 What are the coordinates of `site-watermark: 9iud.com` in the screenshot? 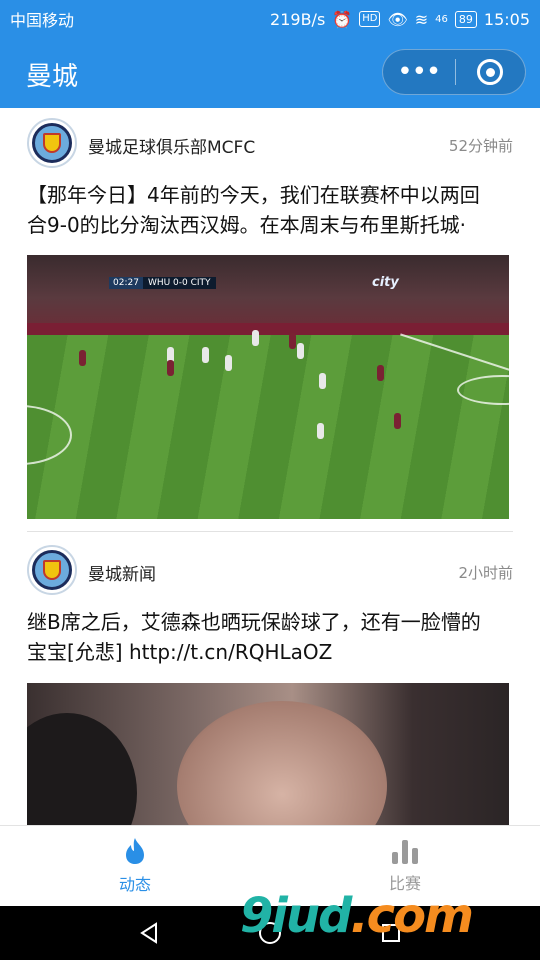 It's located at (357, 916).